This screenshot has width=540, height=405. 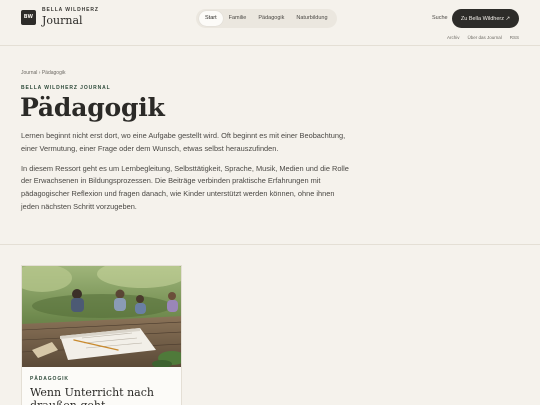 I want to click on section-divider, so click(x=270, y=244).